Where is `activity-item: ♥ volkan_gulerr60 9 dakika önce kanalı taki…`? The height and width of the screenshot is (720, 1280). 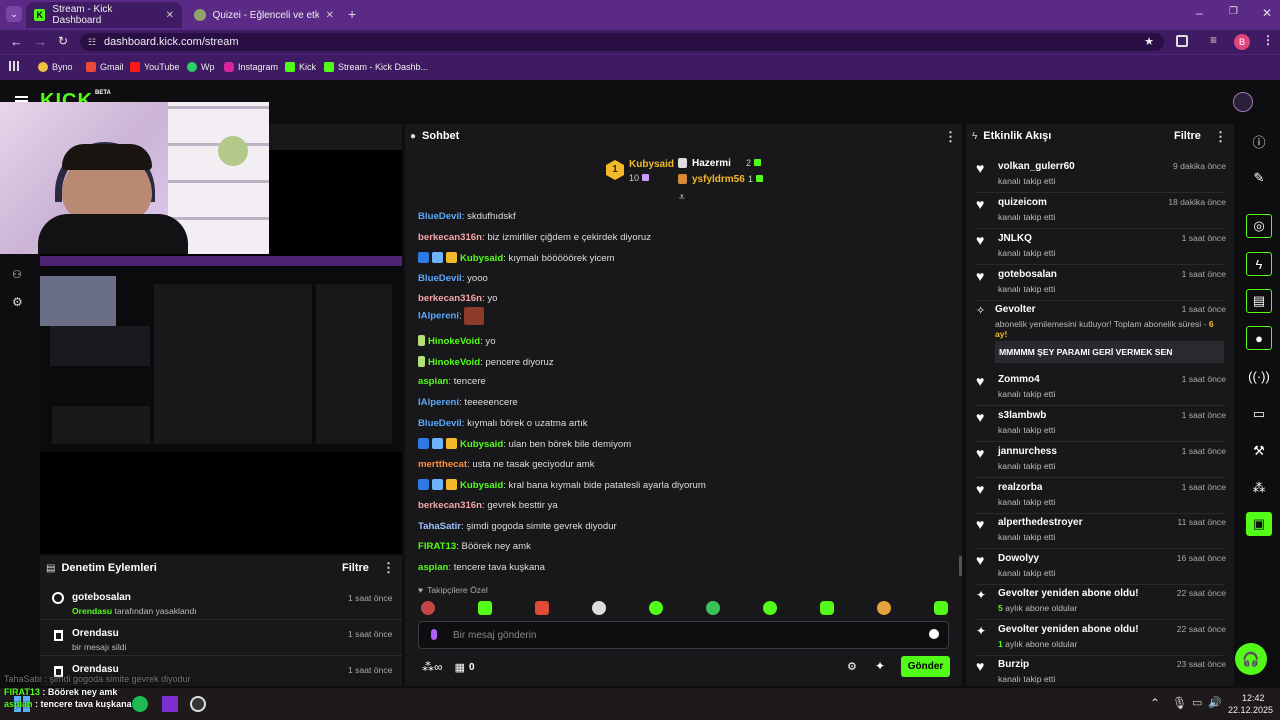 activity-item: ♥ volkan_gulerr60 9 dakika önce kanalı taki… is located at coordinates (1101, 176).